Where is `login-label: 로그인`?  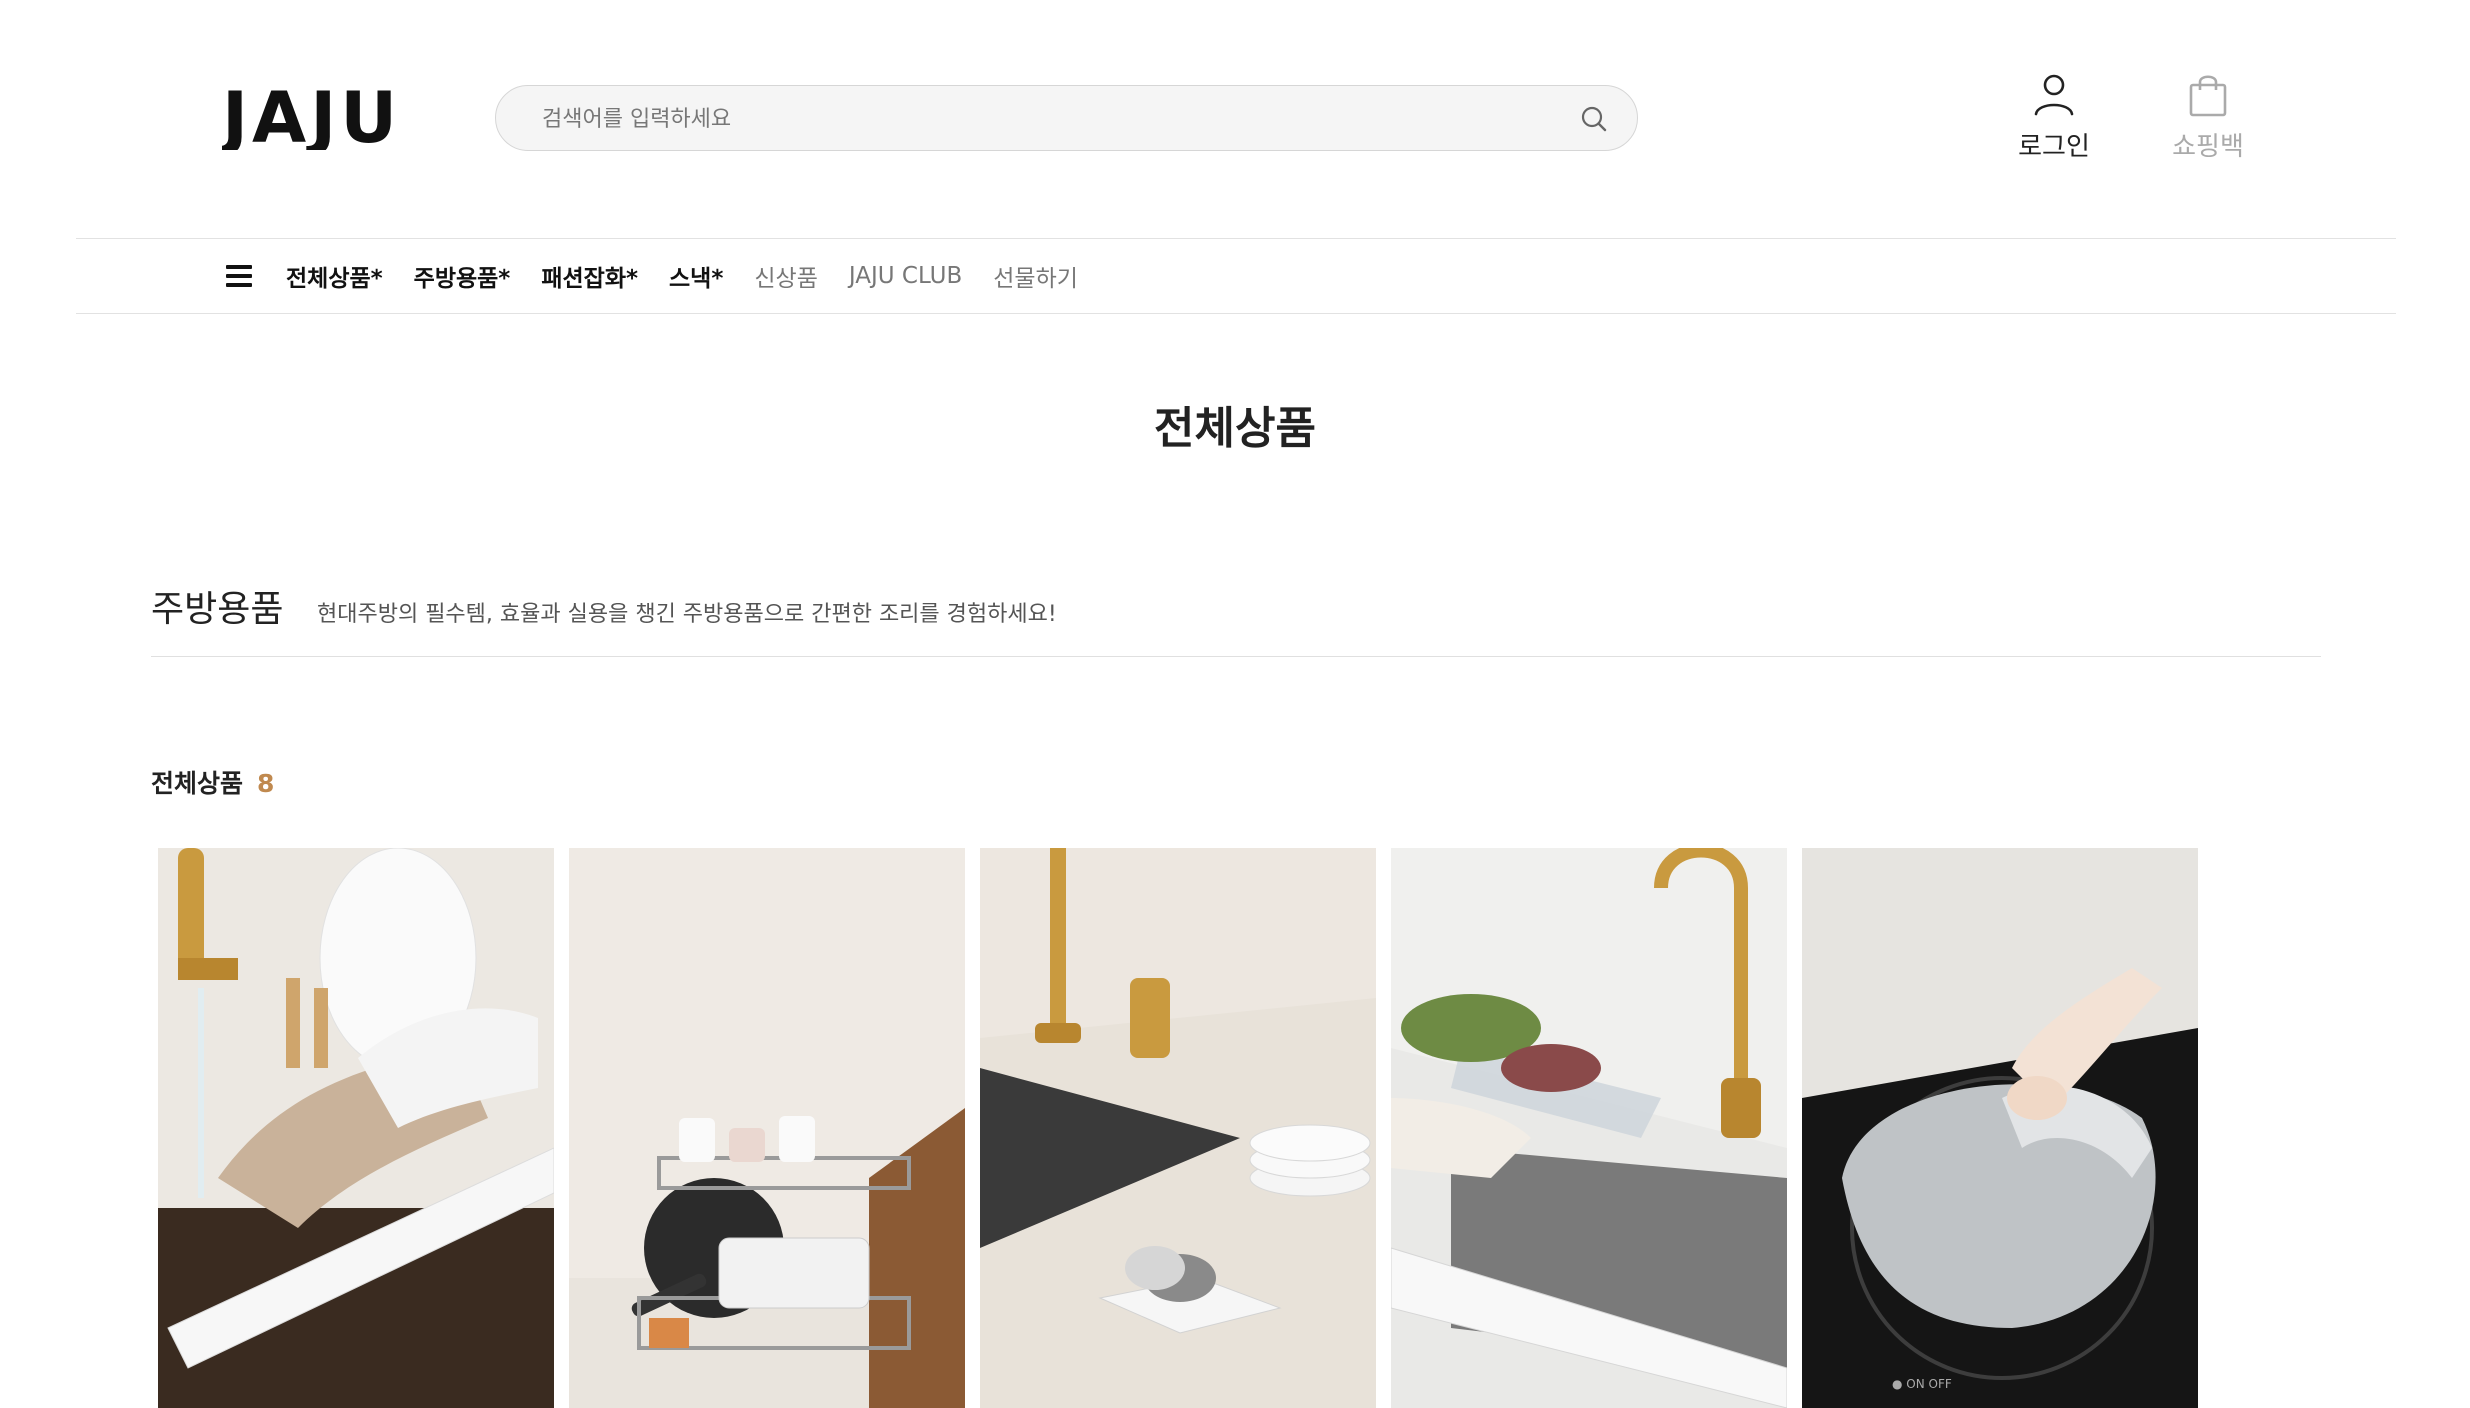
login-label: 로그인 is located at coordinates (2054, 147).